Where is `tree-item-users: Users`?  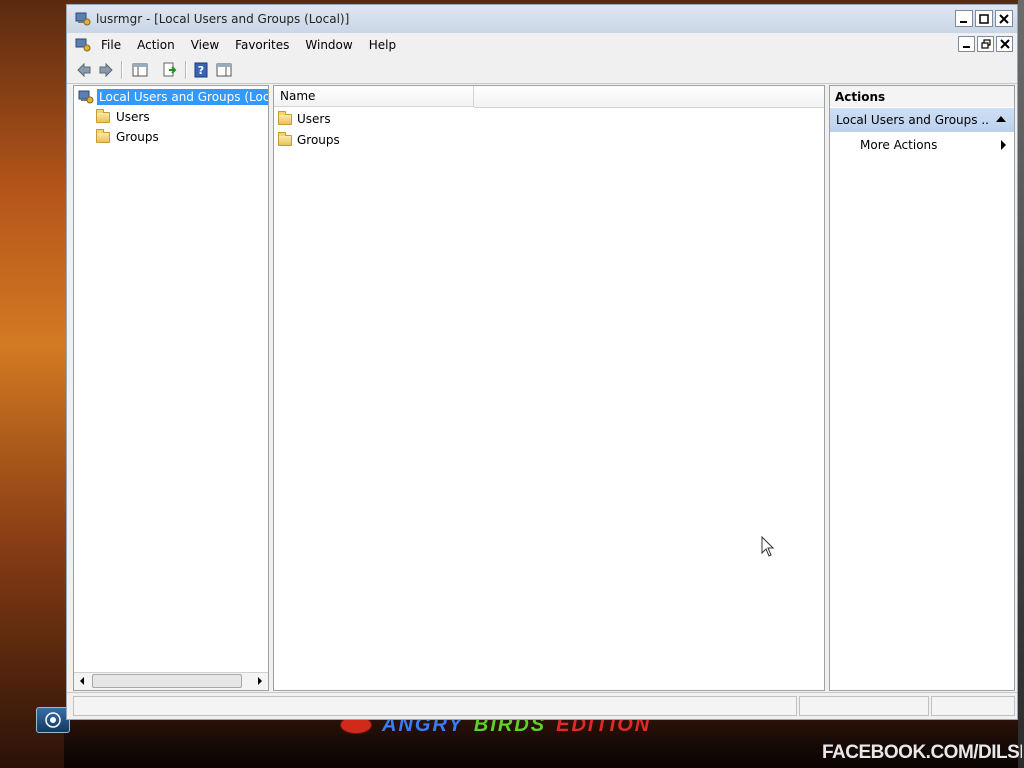
tree-item-users: Users is located at coordinates (123, 117).